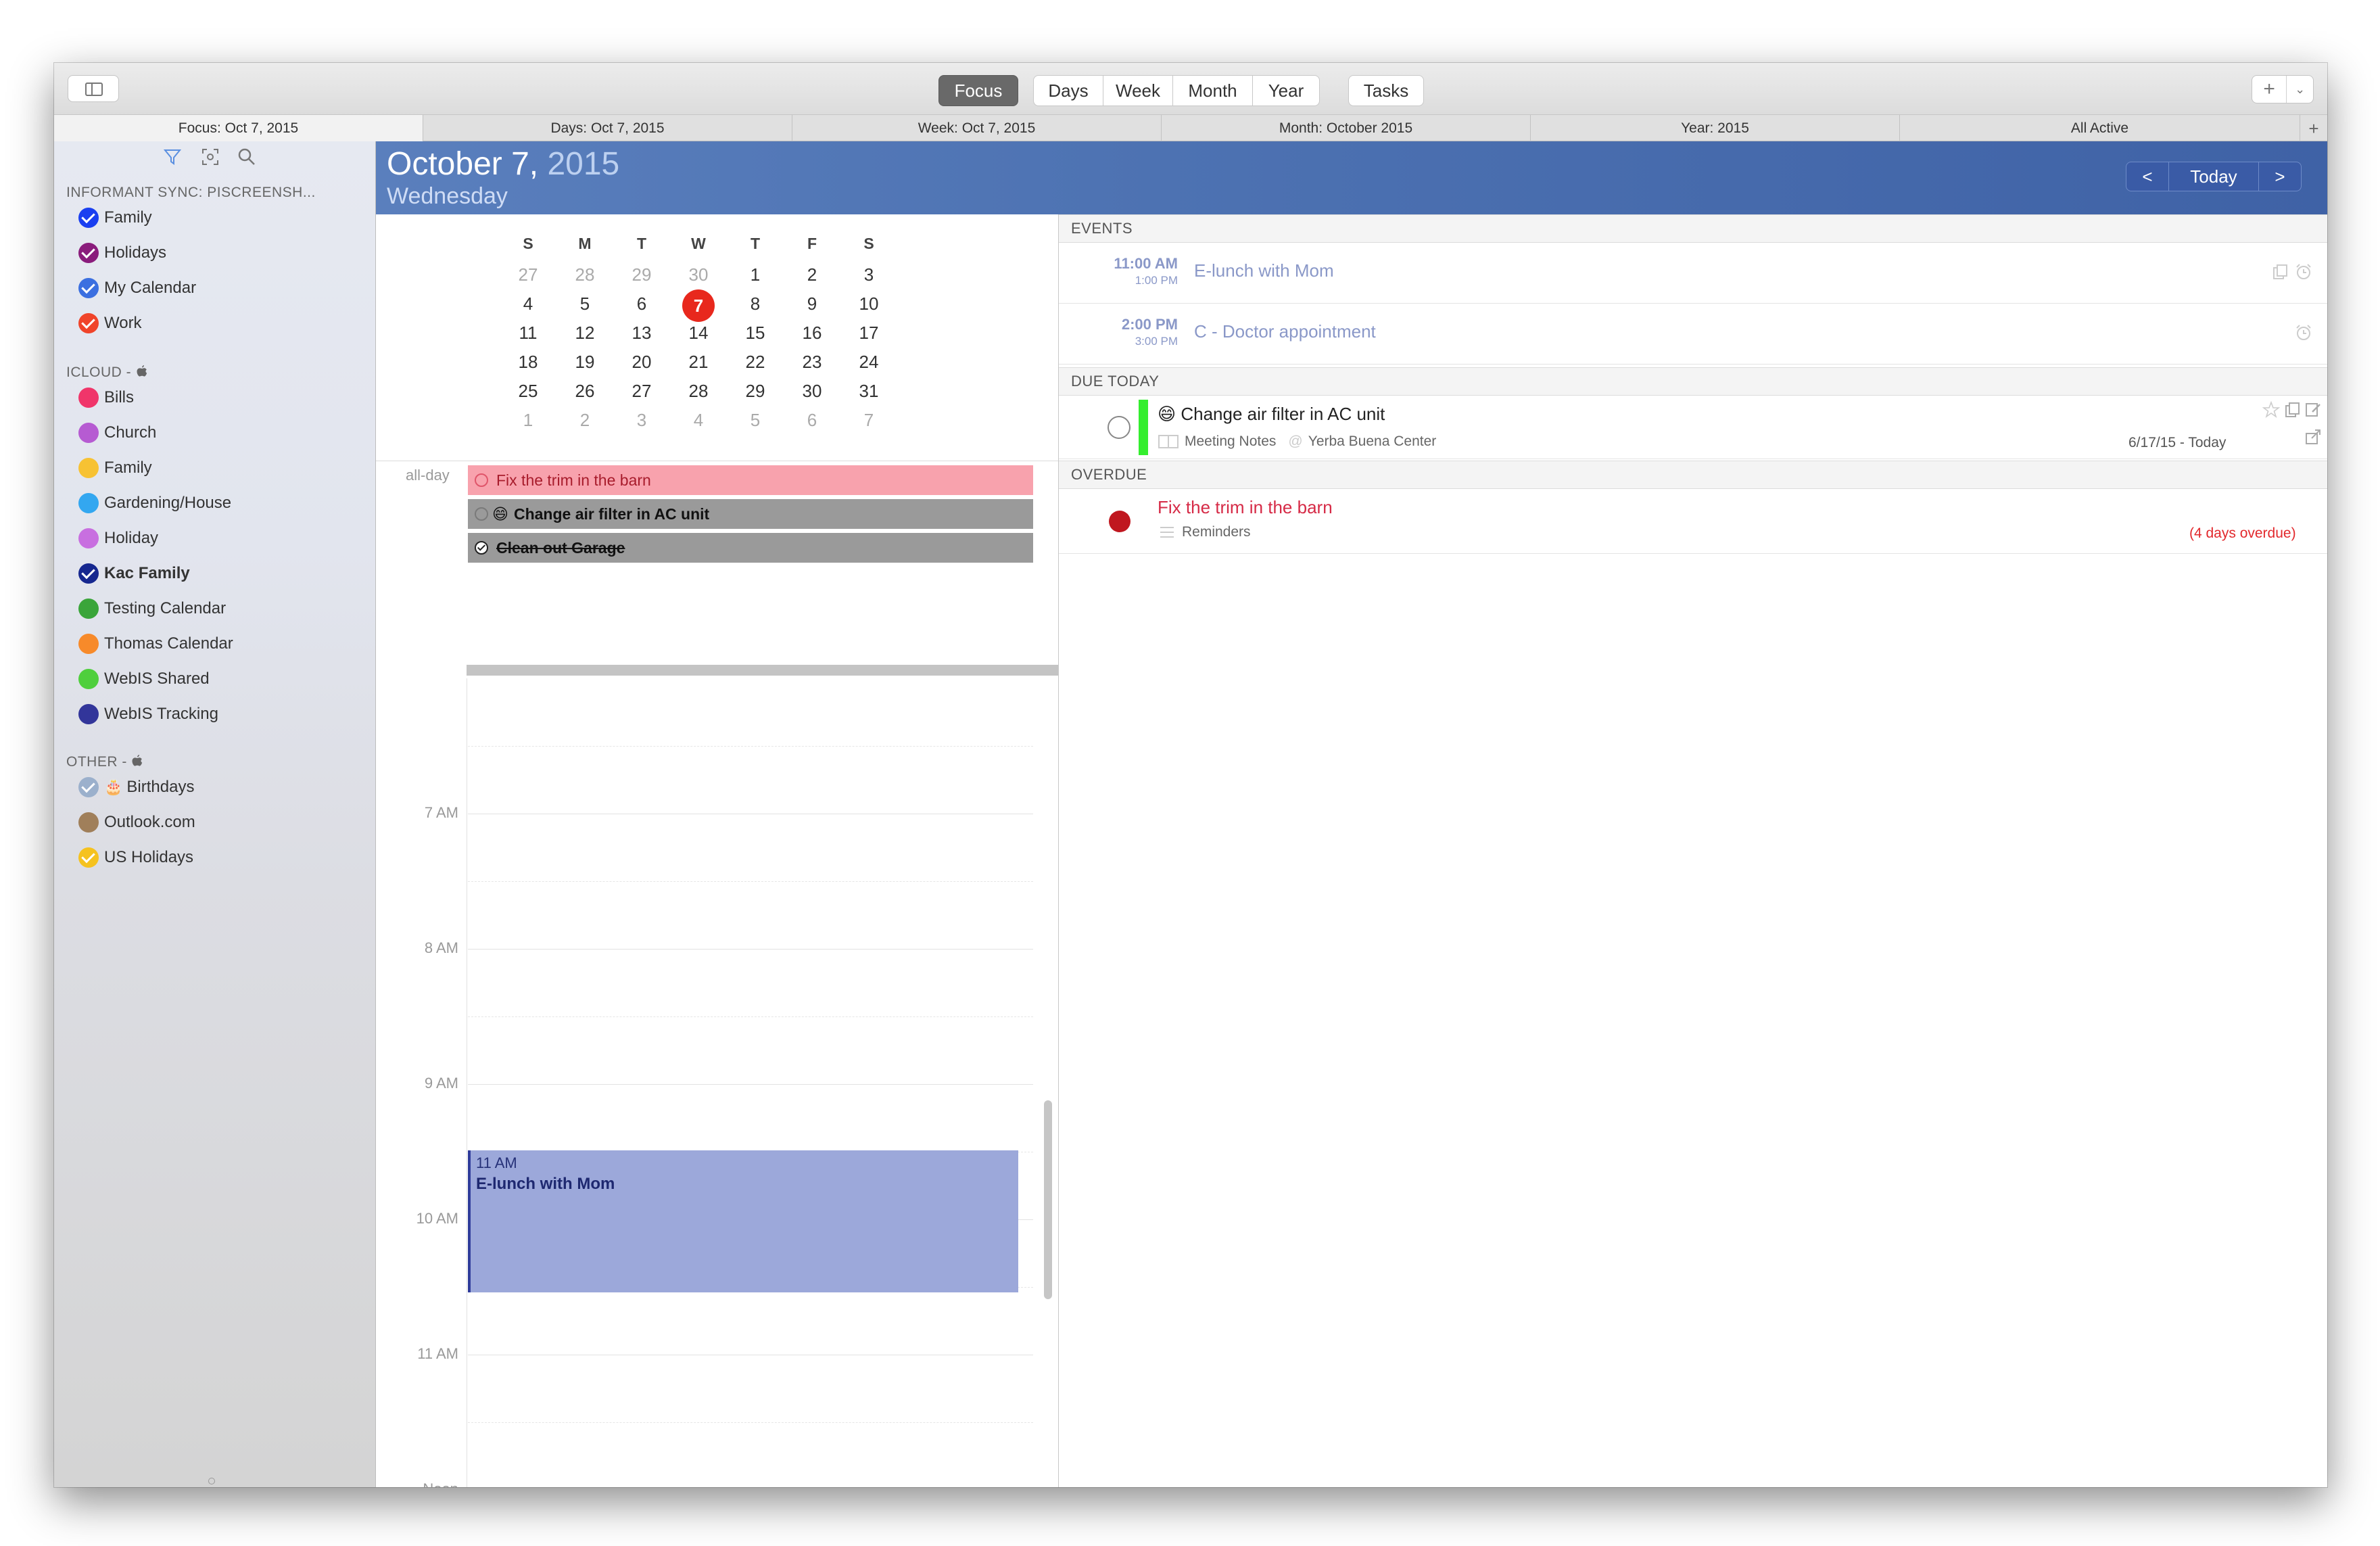  What do you see at coordinates (2314, 128) in the screenshot?
I see `add-tab-button: +` at bounding box center [2314, 128].